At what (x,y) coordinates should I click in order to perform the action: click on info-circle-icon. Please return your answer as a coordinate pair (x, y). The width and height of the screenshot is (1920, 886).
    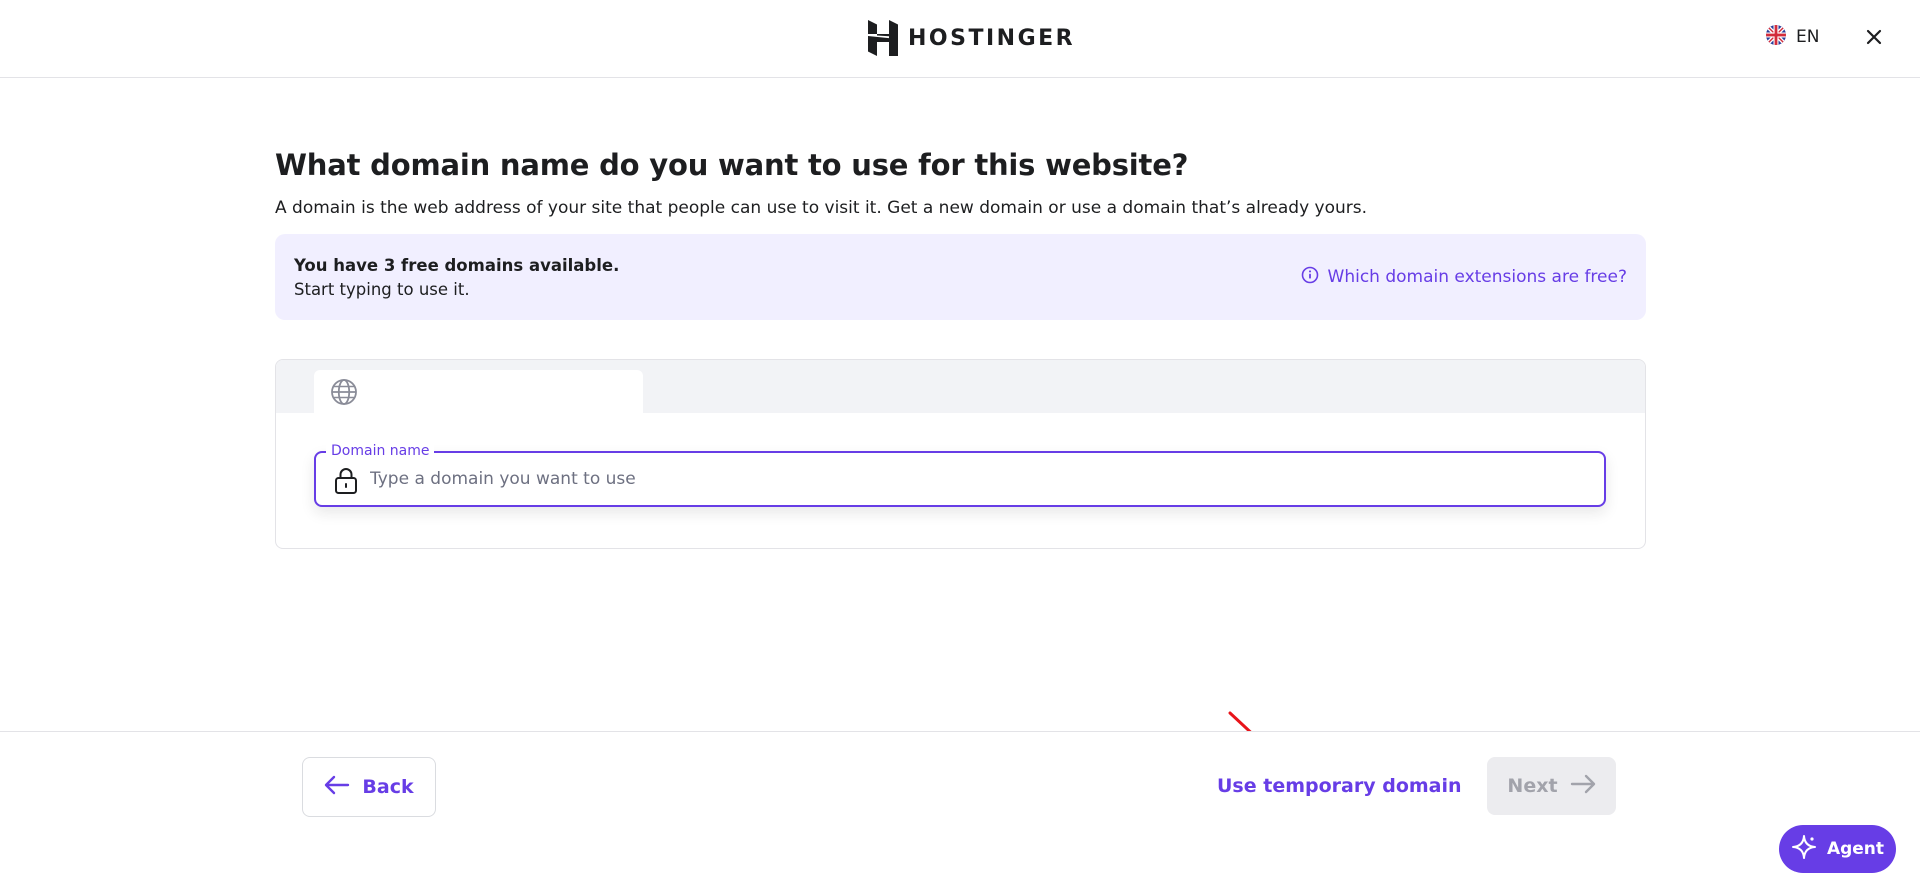
    Looking at the image, I should click on (1310, 277).